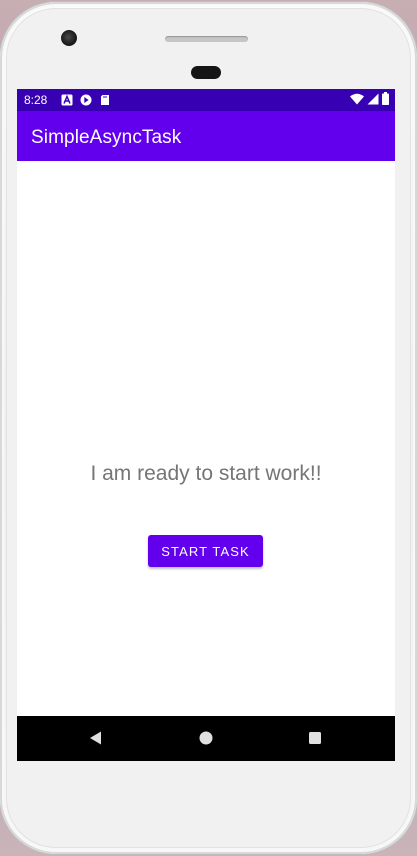 Image resolution: width=417 pixels, height=856 pixels. What do you see at coordinates (106, 137) in the screenshot?
I see `app-title: SimpleAsyncTask` at bounding box center [106, 137].